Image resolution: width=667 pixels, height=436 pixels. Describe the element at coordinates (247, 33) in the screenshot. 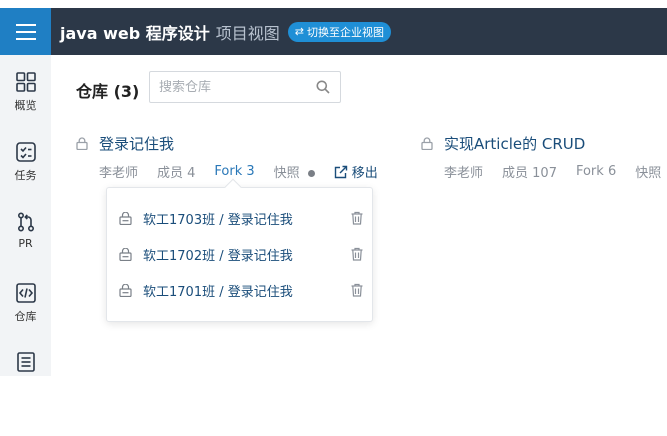

I see `view-name: 项目视图` at that location.